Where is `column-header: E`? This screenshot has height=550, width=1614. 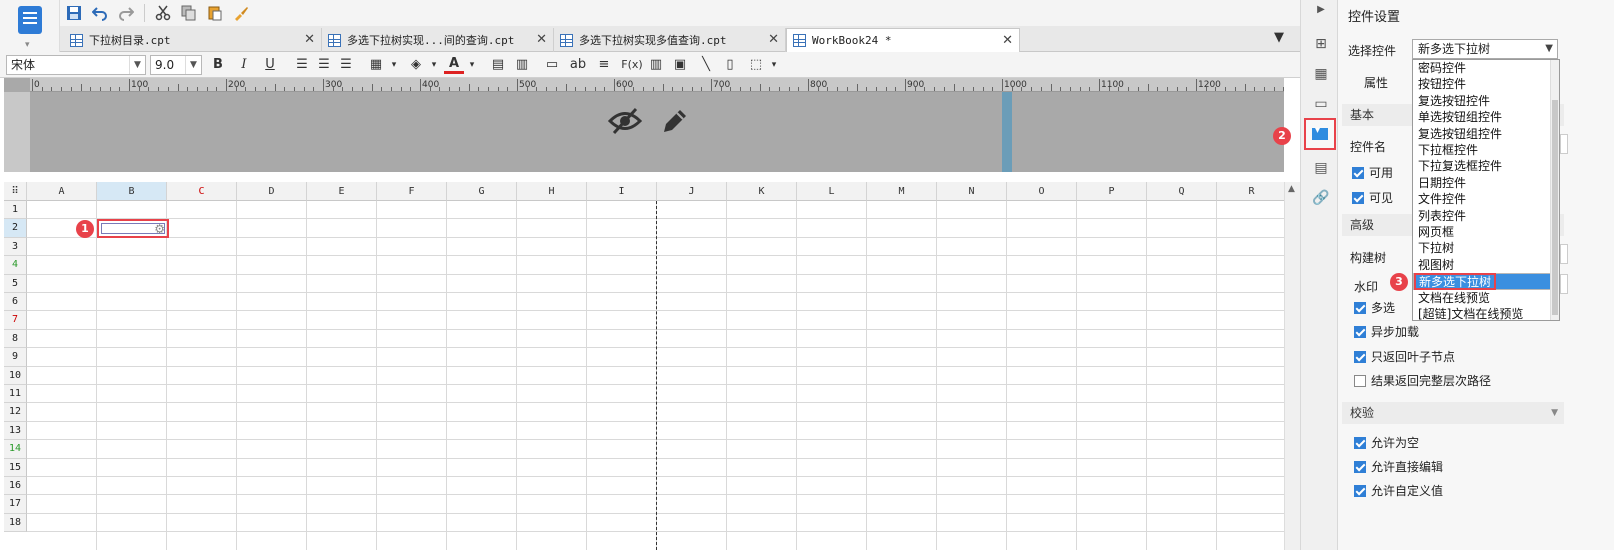
column-header: E is located at coordinates (342, 191).